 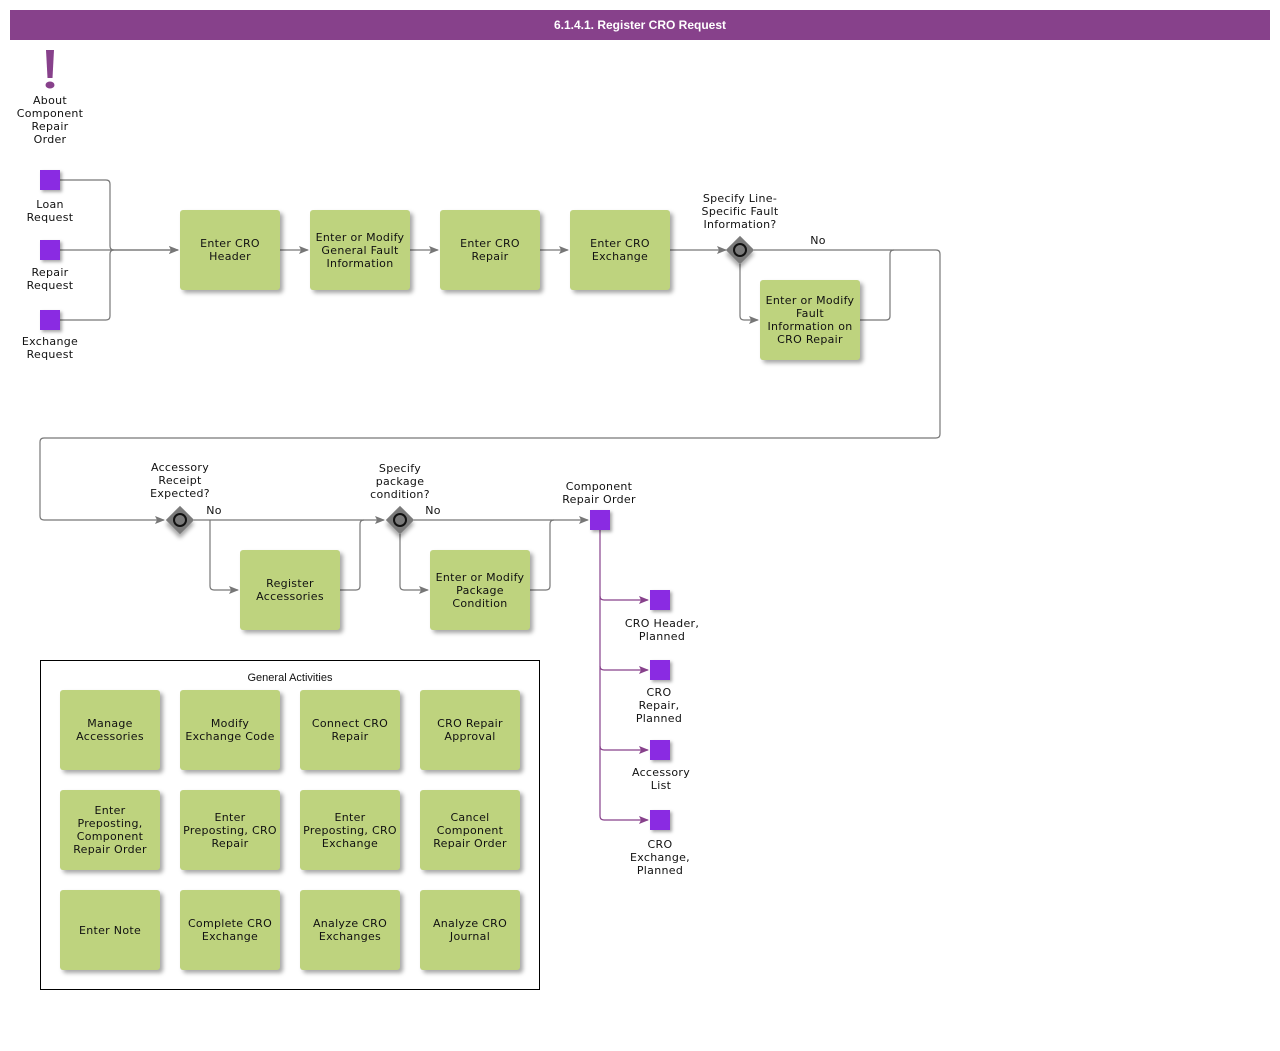 What do you see at coordinates (662, 630) in the screenshot?
I see `output-label: CRO Header, Planned` at bounding box center [662, 630].